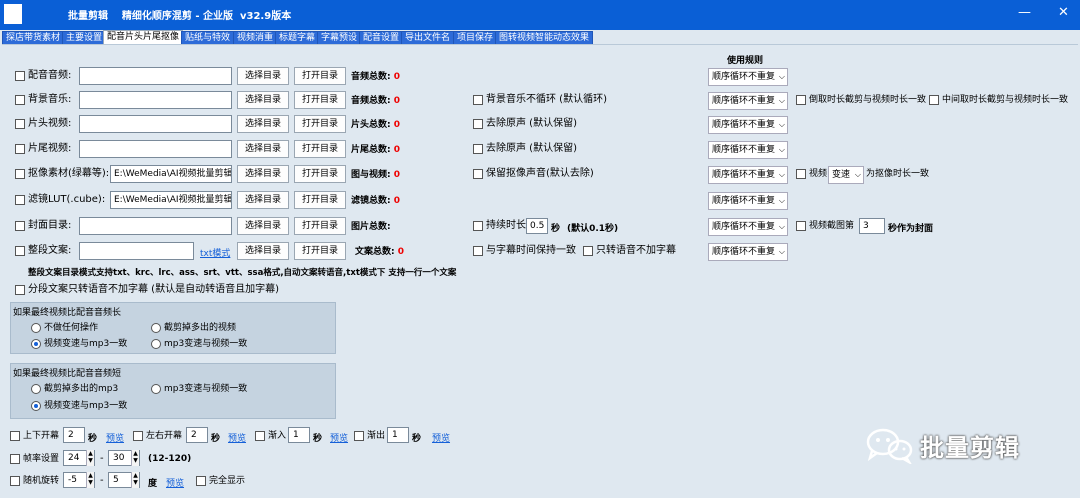  Describe the element at coordinates (20, 290) in the screenshot. I see `split-text-checkbox` at that location.